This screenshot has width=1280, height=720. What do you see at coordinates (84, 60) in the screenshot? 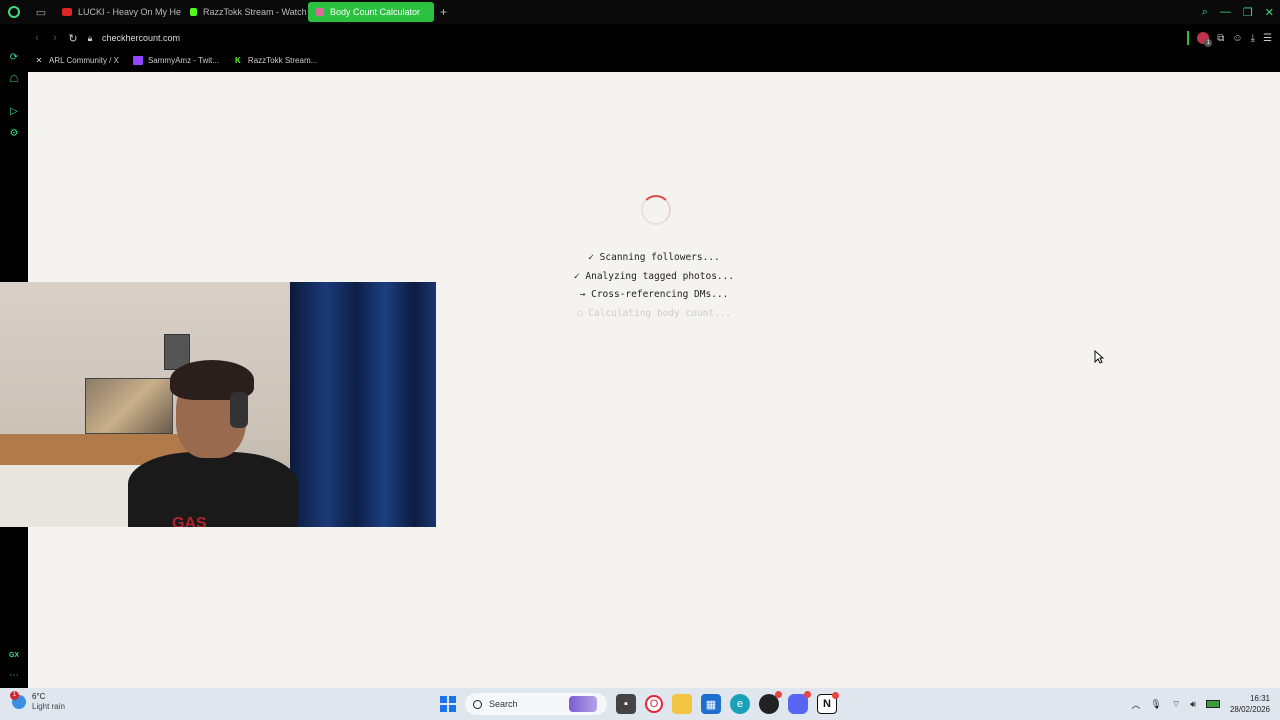
I see `bookmark-label: ARL Community / X` at bounding box center [84, 60].